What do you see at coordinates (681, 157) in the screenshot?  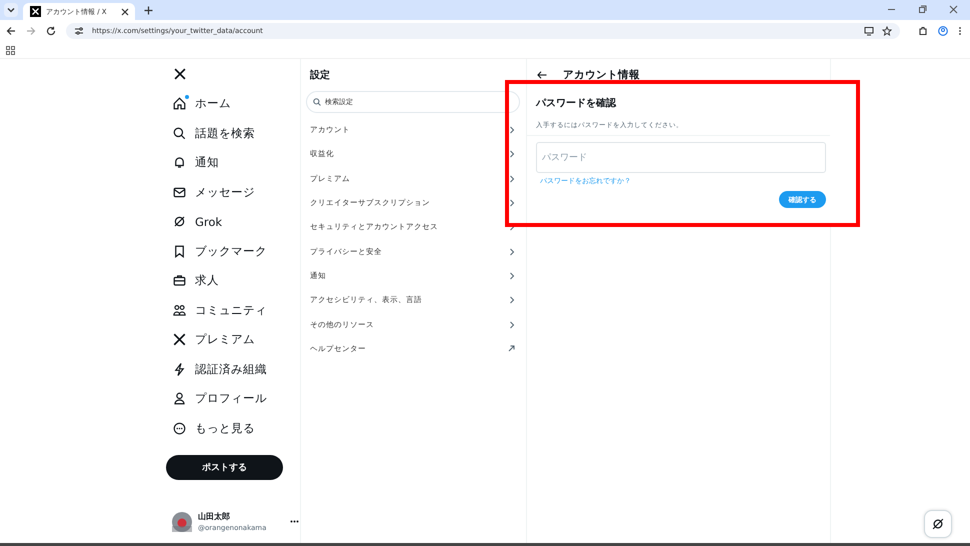 I see `password-field: パスワード` at bounding box center [681, 157].